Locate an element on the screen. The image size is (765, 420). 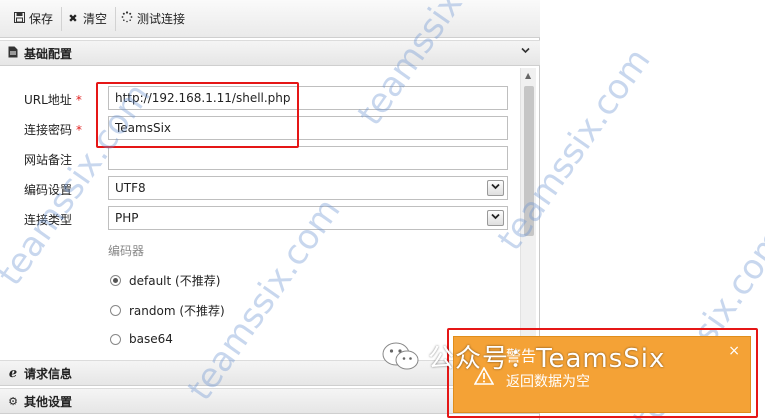
url-label: URL地址 * is located at coordinates (53, 100).